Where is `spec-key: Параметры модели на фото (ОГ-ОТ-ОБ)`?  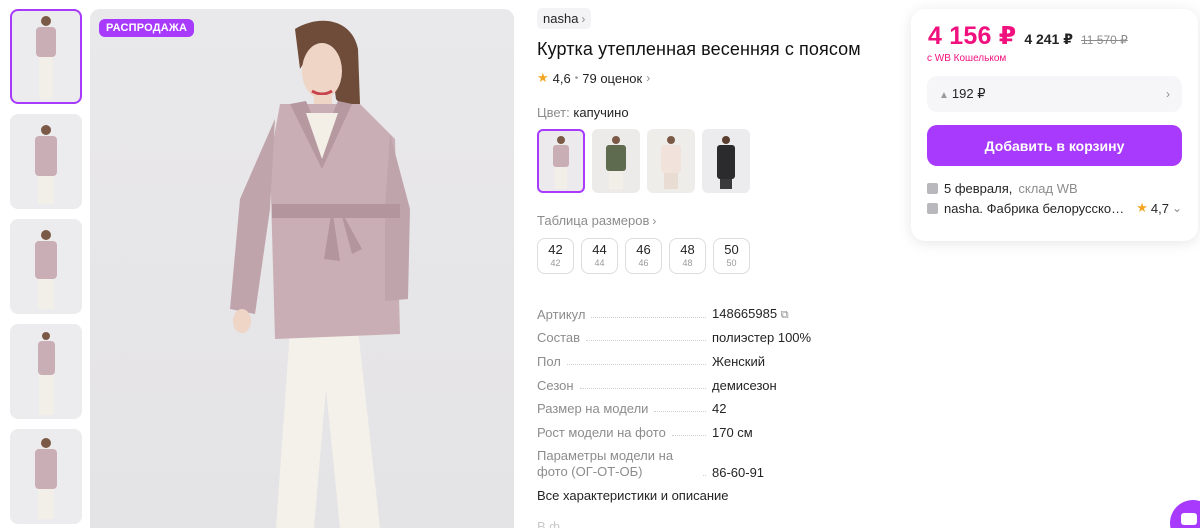 spec-key: Параметры модели на фото (ОГ-ОТ-ОБ) is located at coordinates (605, 464).